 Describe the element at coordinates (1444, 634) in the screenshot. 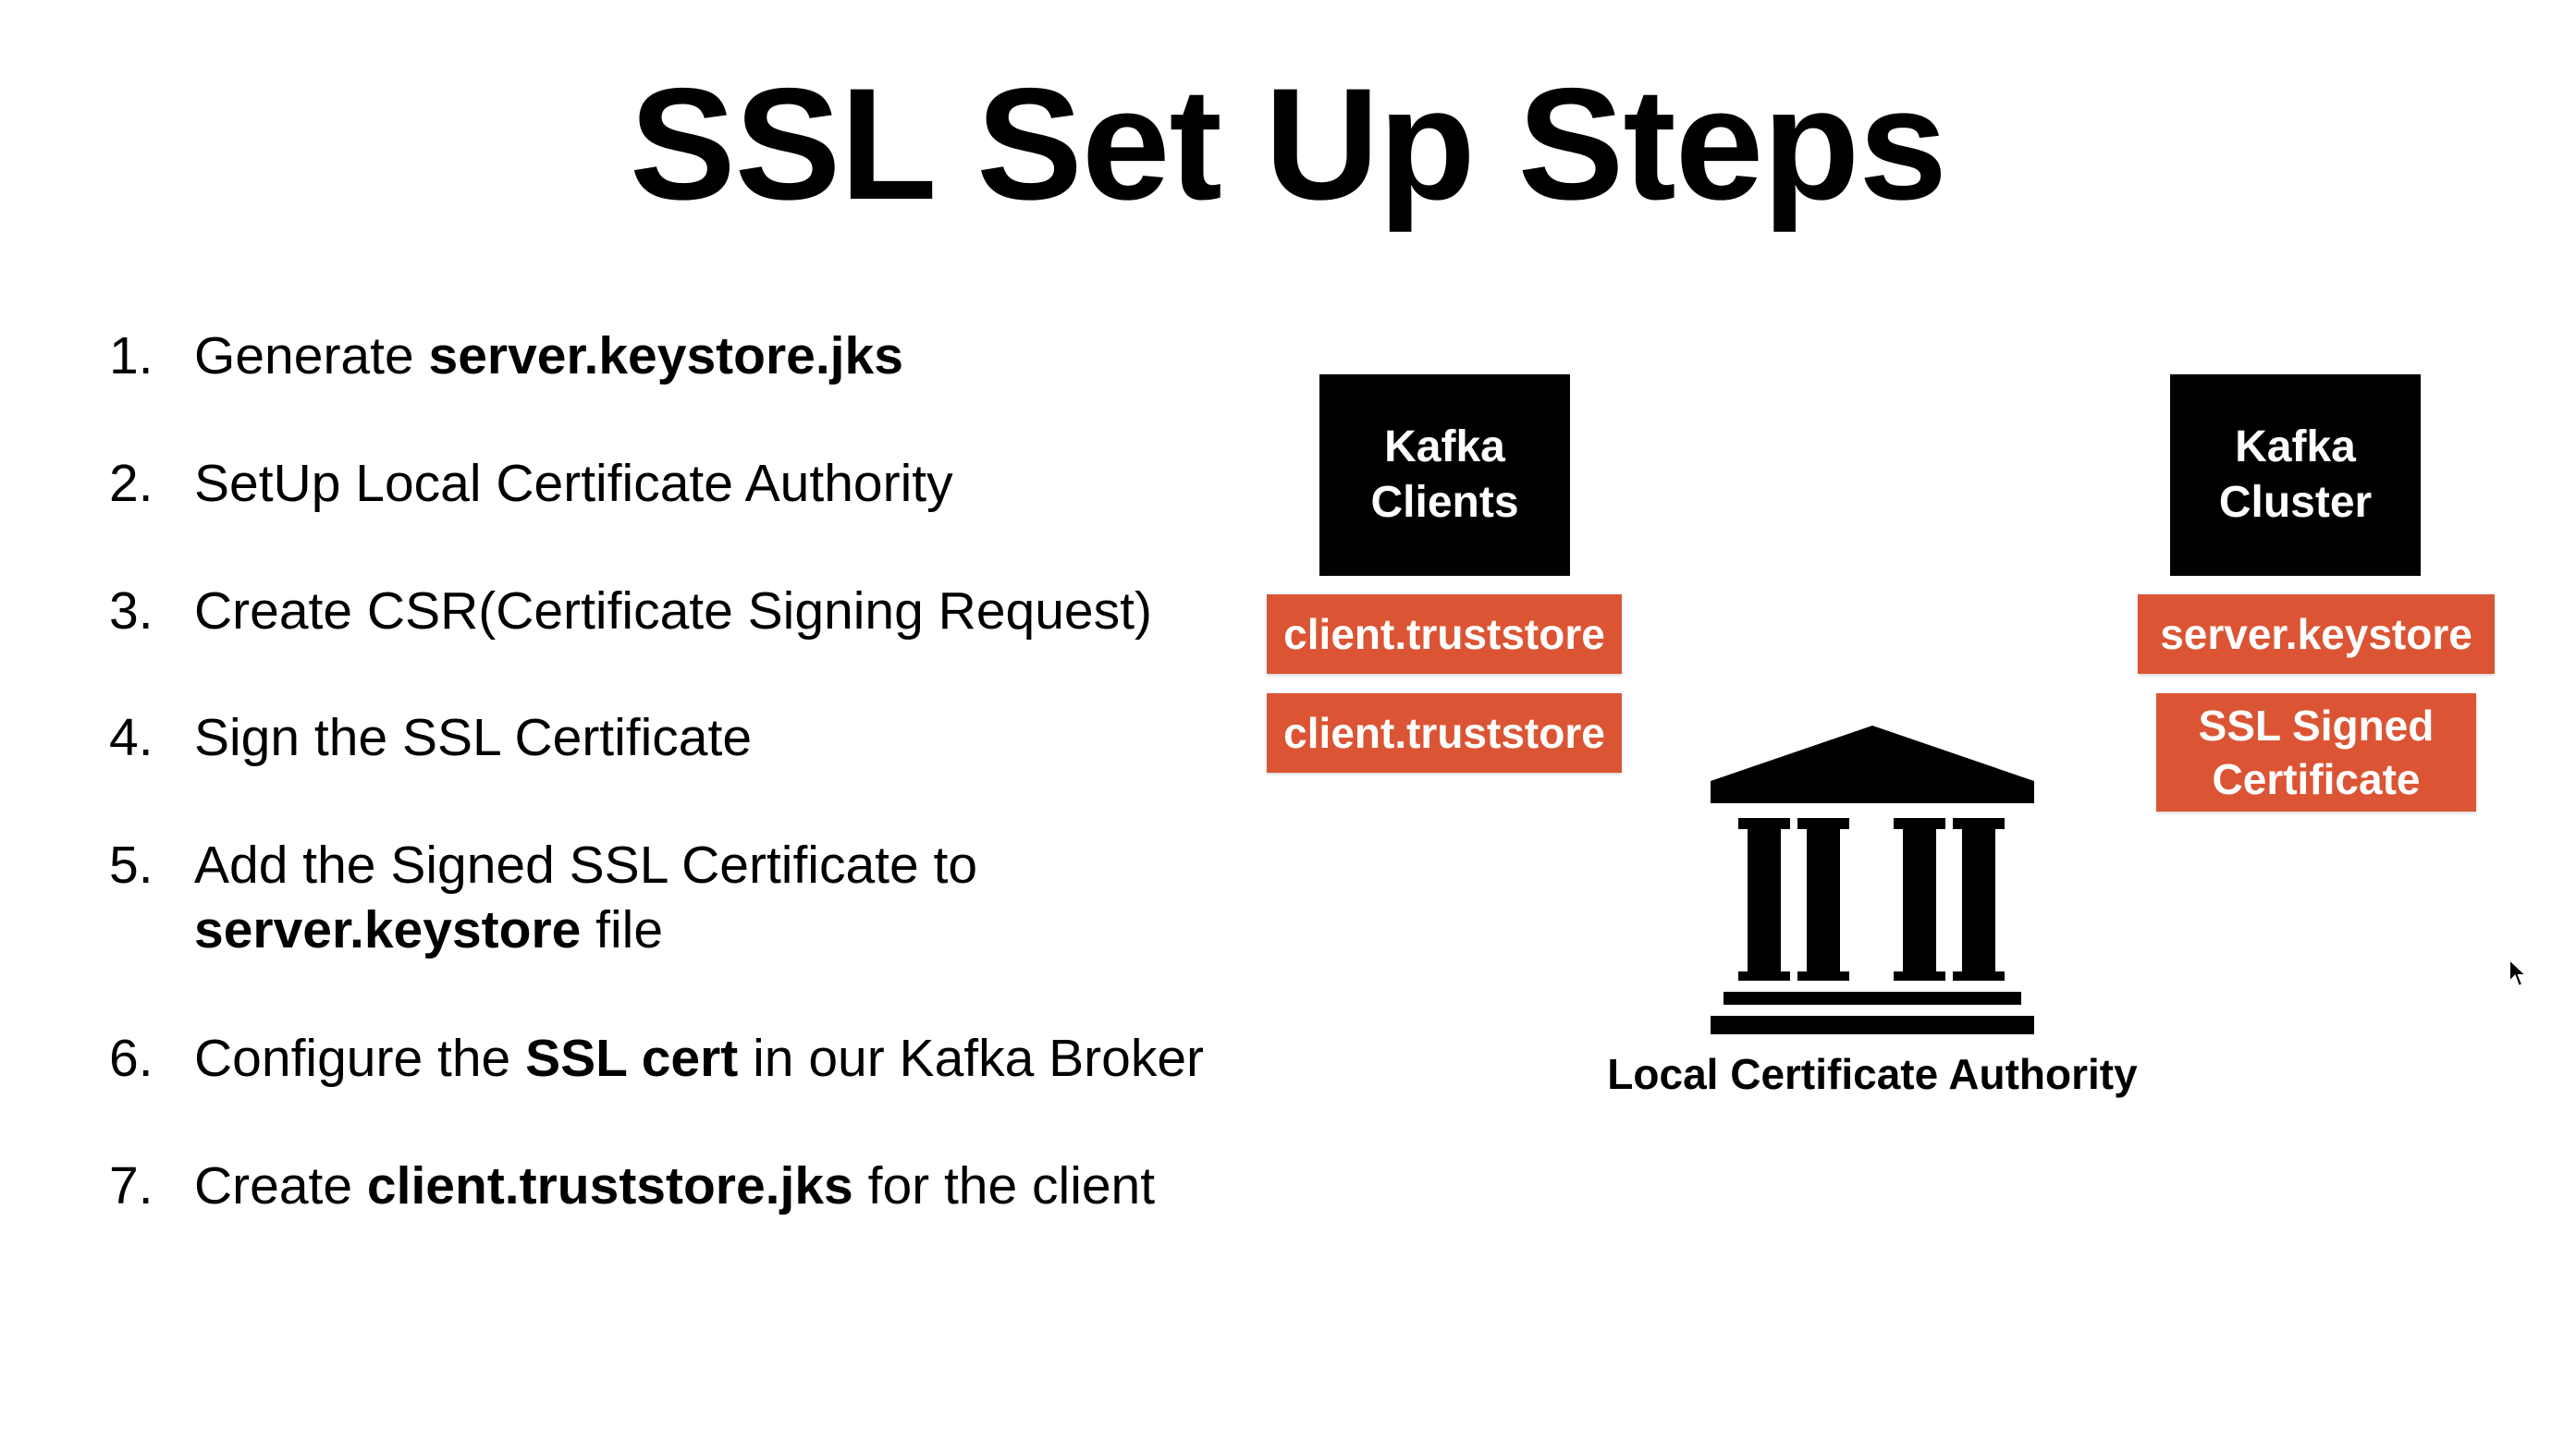

I see `client-truststore-box-1: client.truststore` at that location.